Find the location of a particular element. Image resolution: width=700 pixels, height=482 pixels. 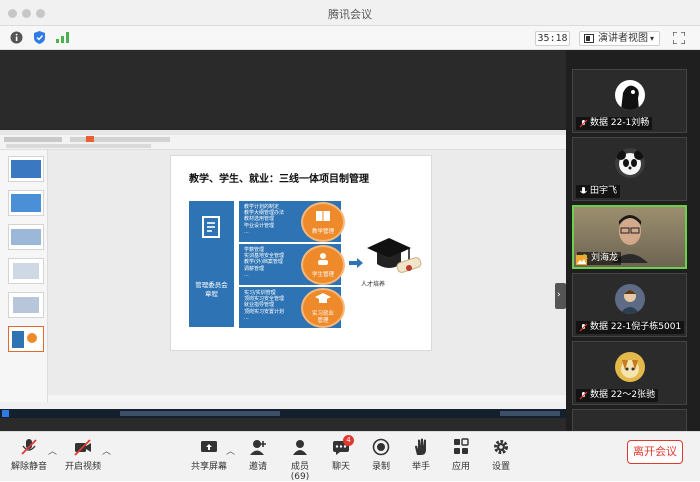

settings-button: 设置 is located at coordinates (501, 455).